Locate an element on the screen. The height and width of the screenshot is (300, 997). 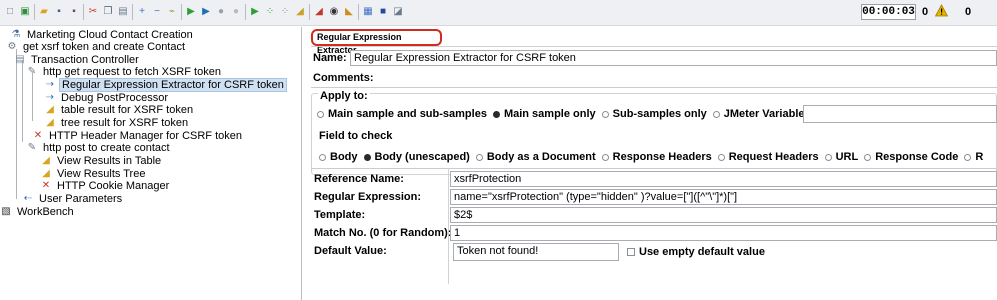
tree-node: ◢ View Results in Table is located at coordinates (101, 161).